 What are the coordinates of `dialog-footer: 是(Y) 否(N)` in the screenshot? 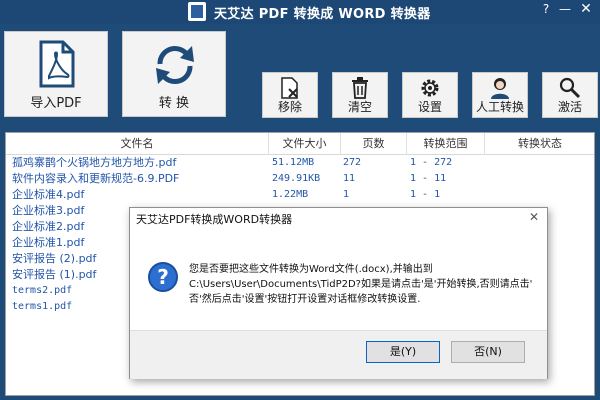 It's located at (338, 354).